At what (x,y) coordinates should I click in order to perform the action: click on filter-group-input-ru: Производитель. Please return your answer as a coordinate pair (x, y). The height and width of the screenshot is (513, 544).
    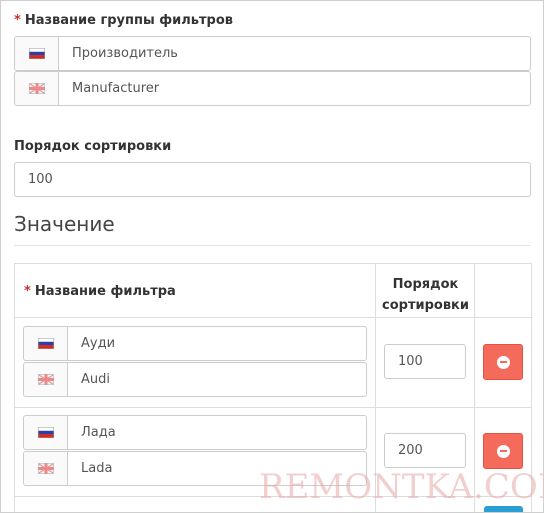
    Looking at the image, I should click on (272, 53).